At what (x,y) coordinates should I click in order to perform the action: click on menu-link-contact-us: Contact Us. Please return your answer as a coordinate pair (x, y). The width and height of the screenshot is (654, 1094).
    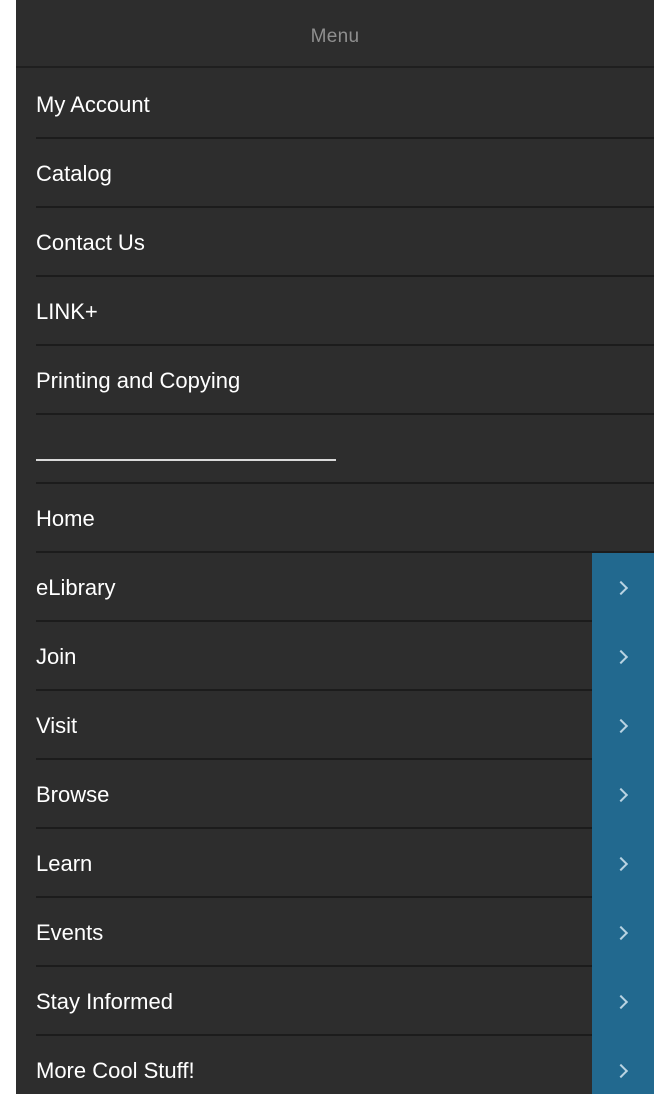
    Looking at the image, I should click on (335, 242).